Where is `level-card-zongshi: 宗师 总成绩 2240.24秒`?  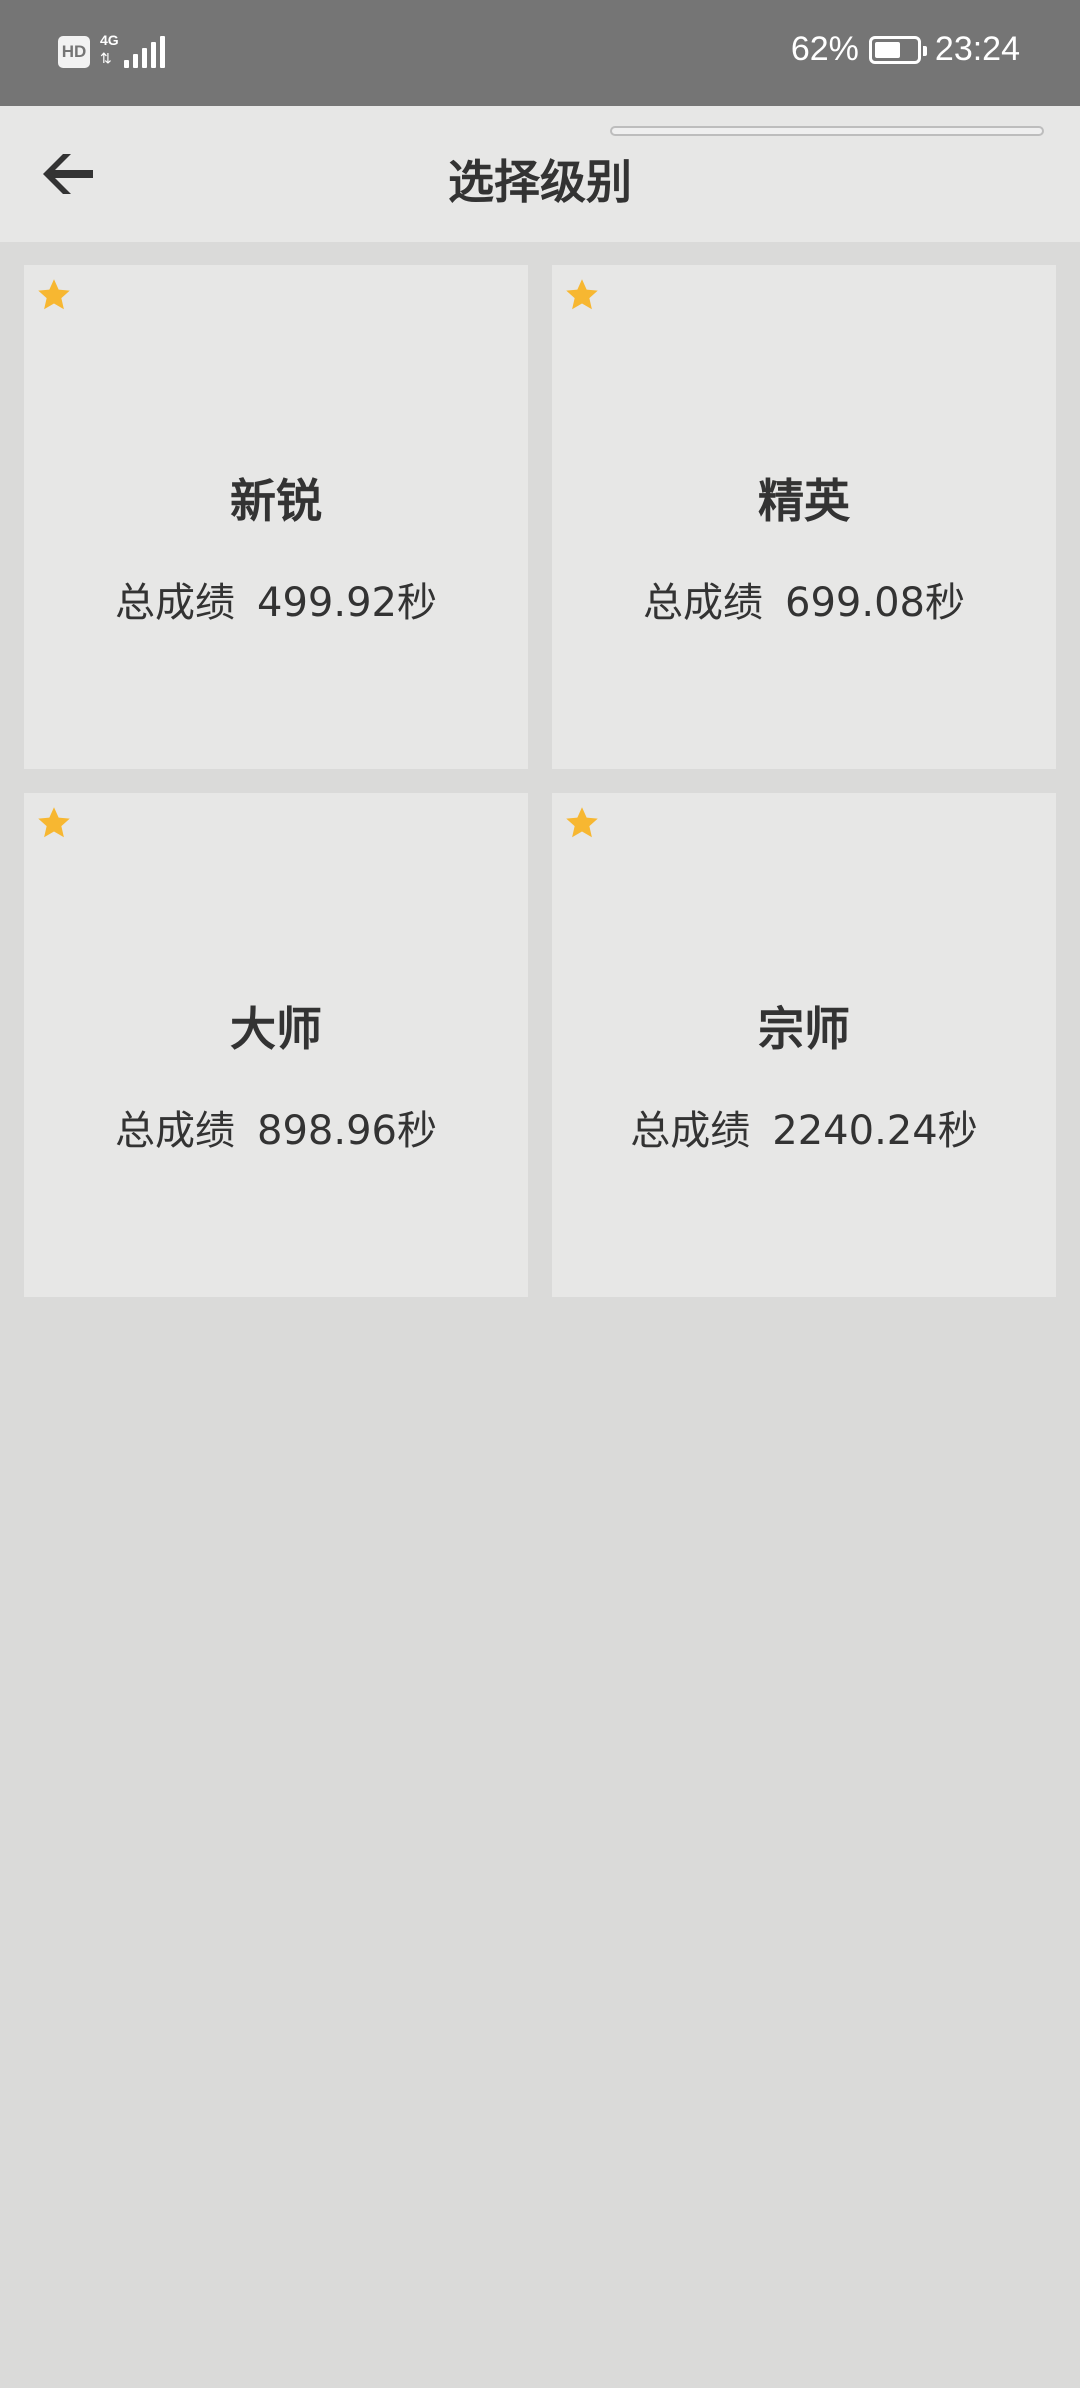 level-card-zongshi: 宗师 总成绩 2240.24秒 is located at coordinates (804, 1045).